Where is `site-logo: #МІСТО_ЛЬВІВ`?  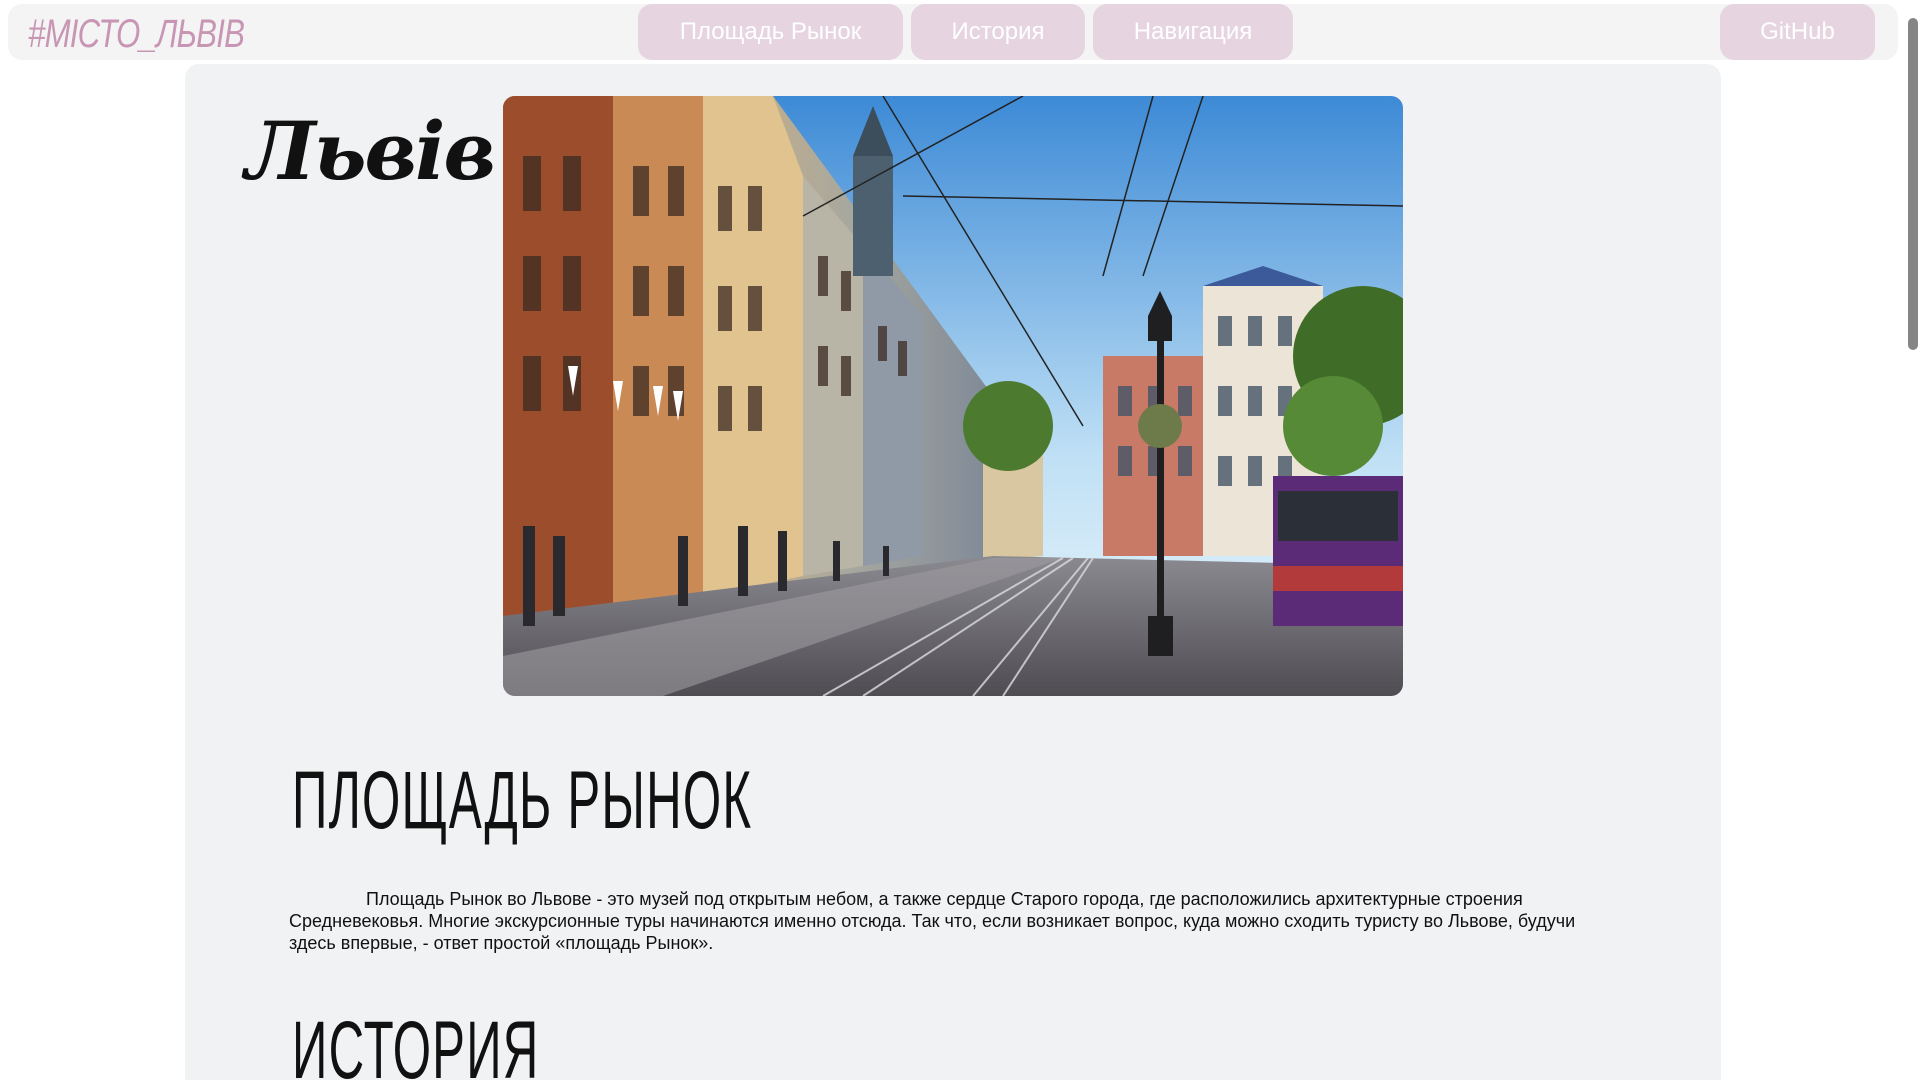 site-logo: #МІСТО_ЛЬВІВ is located at coordinates (136, 34).